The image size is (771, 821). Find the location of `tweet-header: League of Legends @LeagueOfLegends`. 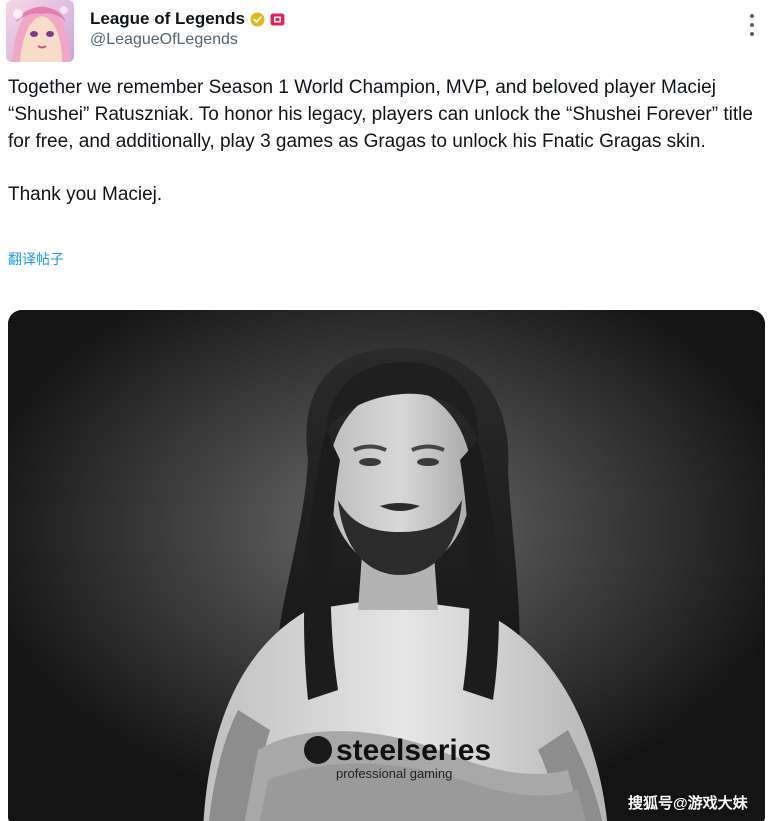

tweet-header: League of Legends @LeagueOfLegends is located at coordinates (386, 33).